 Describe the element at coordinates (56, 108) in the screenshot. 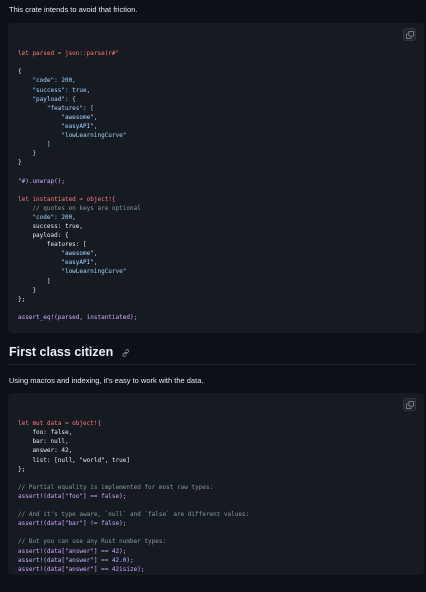

I see `code-line: "features": [` at that location.